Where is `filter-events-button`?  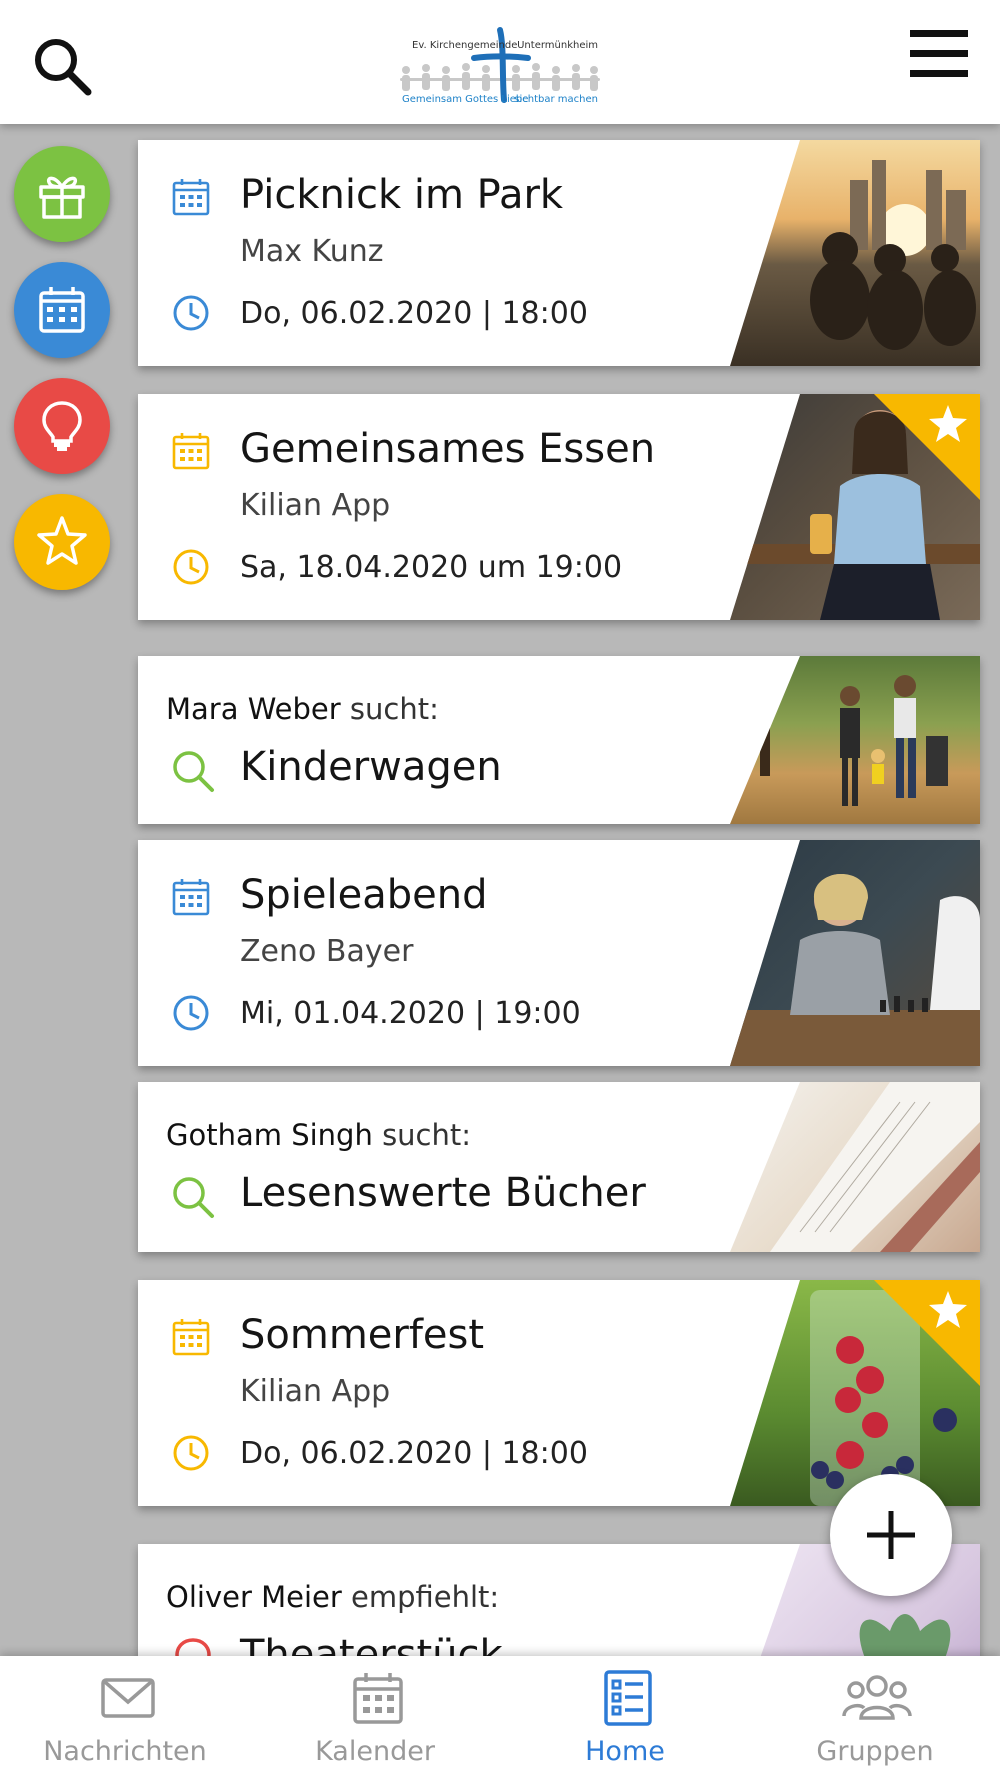
filter-events-button is located at coordinates (62, 310).